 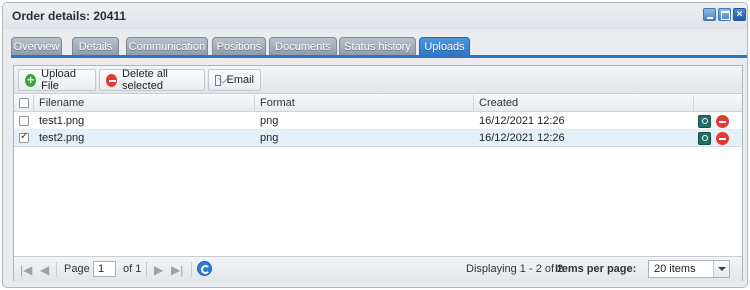 I want to click on next-page-icon: ▶, so click(x=158, y=270).